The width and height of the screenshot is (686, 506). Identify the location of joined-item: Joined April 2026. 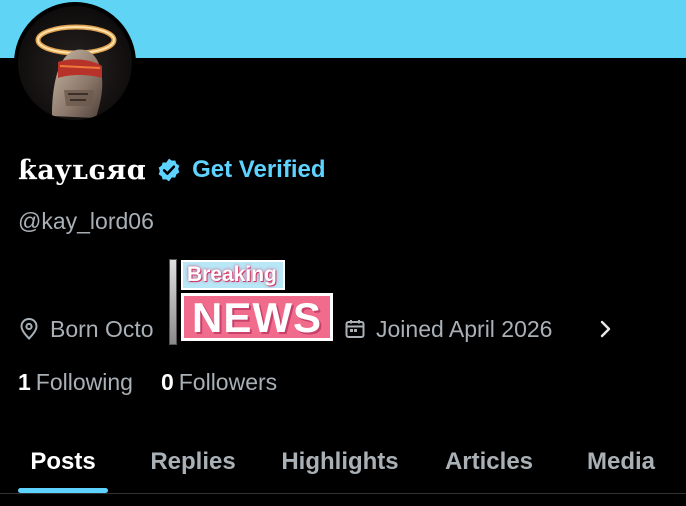
(448, 329).